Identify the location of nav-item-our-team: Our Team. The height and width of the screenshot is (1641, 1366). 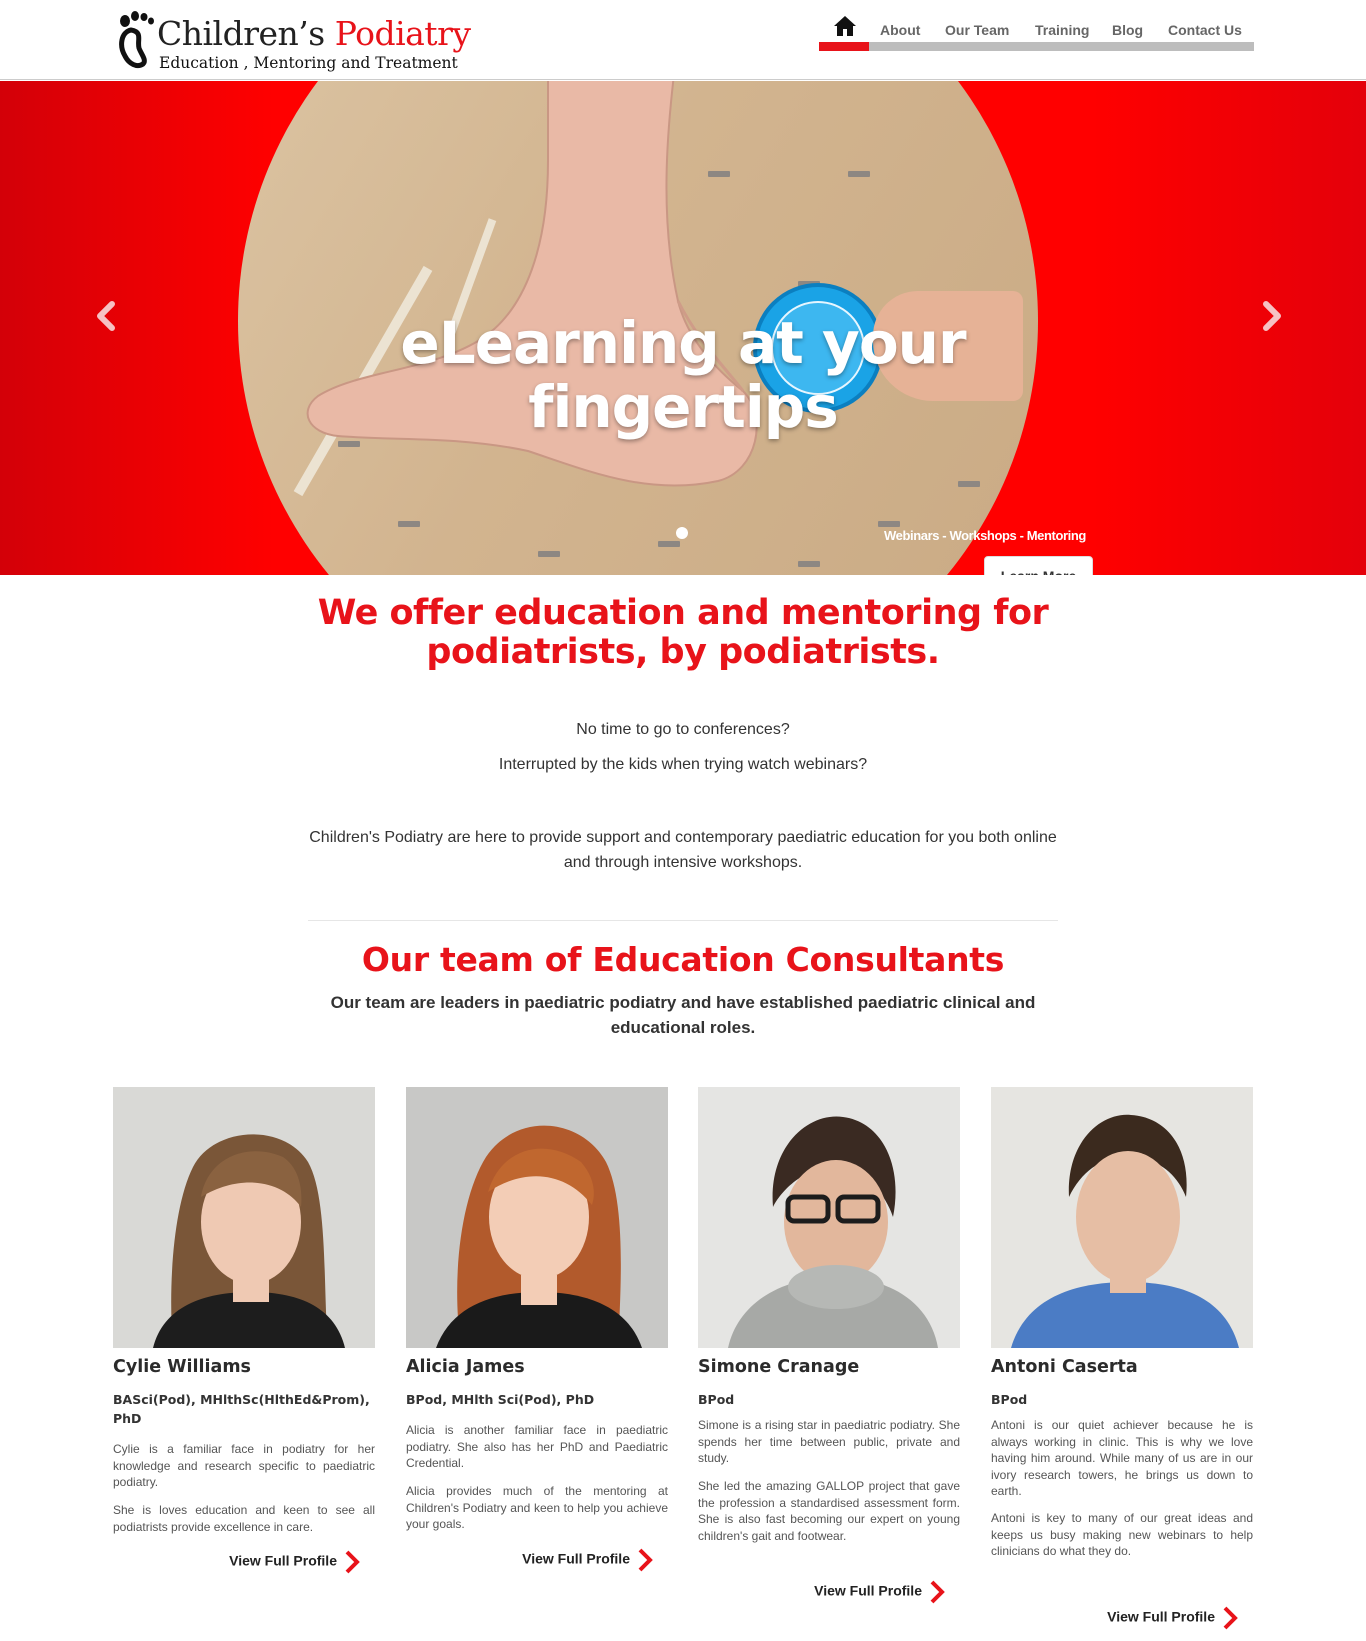
(977, 30).